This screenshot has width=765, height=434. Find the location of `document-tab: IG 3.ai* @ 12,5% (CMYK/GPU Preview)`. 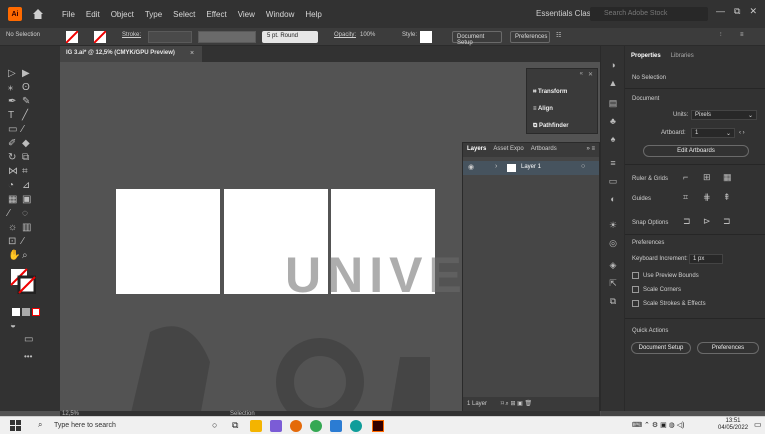

document-tab: IG 3.ai* @ 12,5% (CMYK/GPU Preview) is located at coordinates (131, 54).